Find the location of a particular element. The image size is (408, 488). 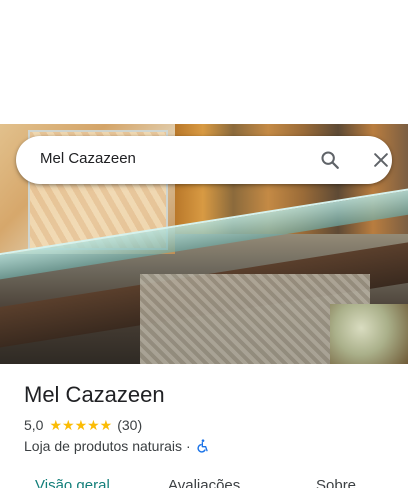

search-bar: Mel Cazazeen is located at coordinates (204, 160).